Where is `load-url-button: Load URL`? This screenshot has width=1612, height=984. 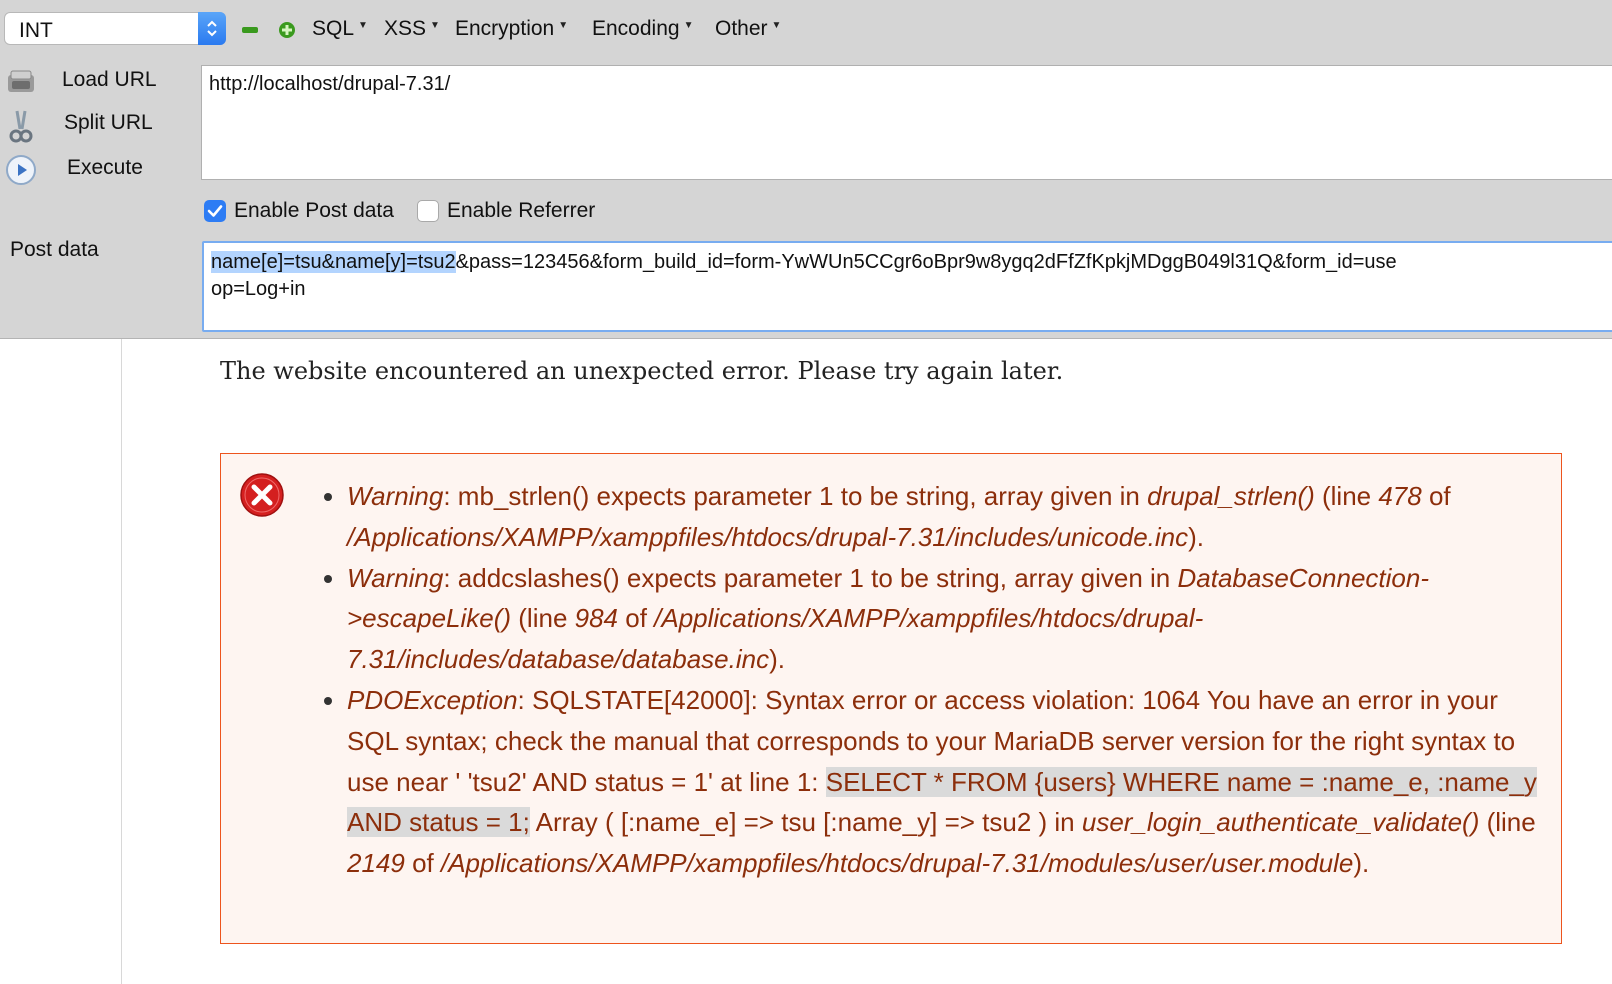 load-url-button: Load URL is located at coordinates (95, 82).